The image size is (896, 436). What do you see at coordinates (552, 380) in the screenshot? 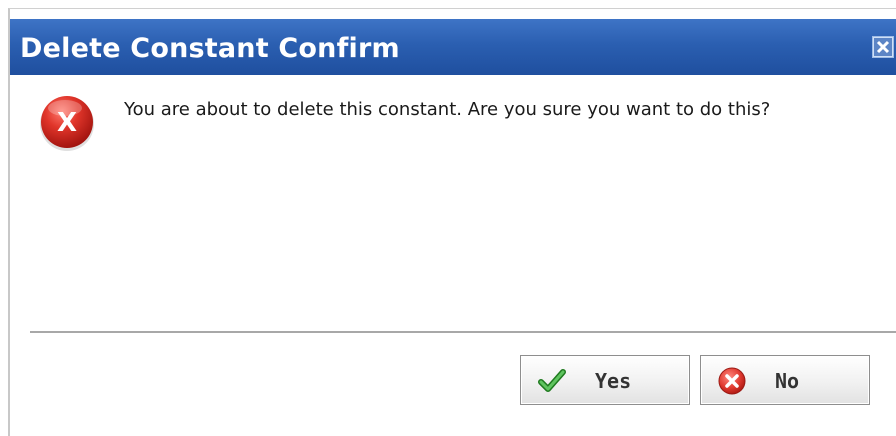
I see `checkmark-icon` at bounding box center [552, 380].